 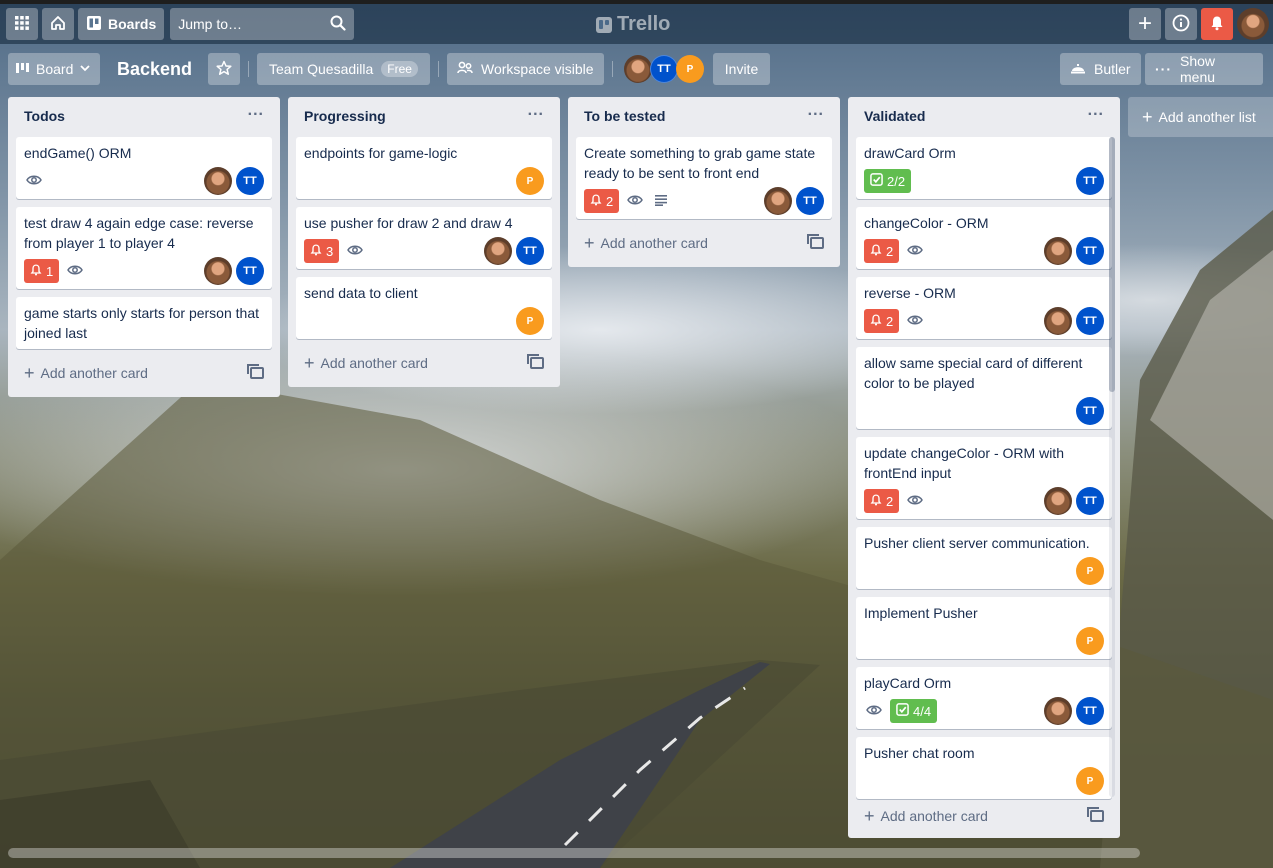 What do you see at coordinates (1145, 24) in the screenshot?
I see `create-button: +` at bounding box center [1145, 24].